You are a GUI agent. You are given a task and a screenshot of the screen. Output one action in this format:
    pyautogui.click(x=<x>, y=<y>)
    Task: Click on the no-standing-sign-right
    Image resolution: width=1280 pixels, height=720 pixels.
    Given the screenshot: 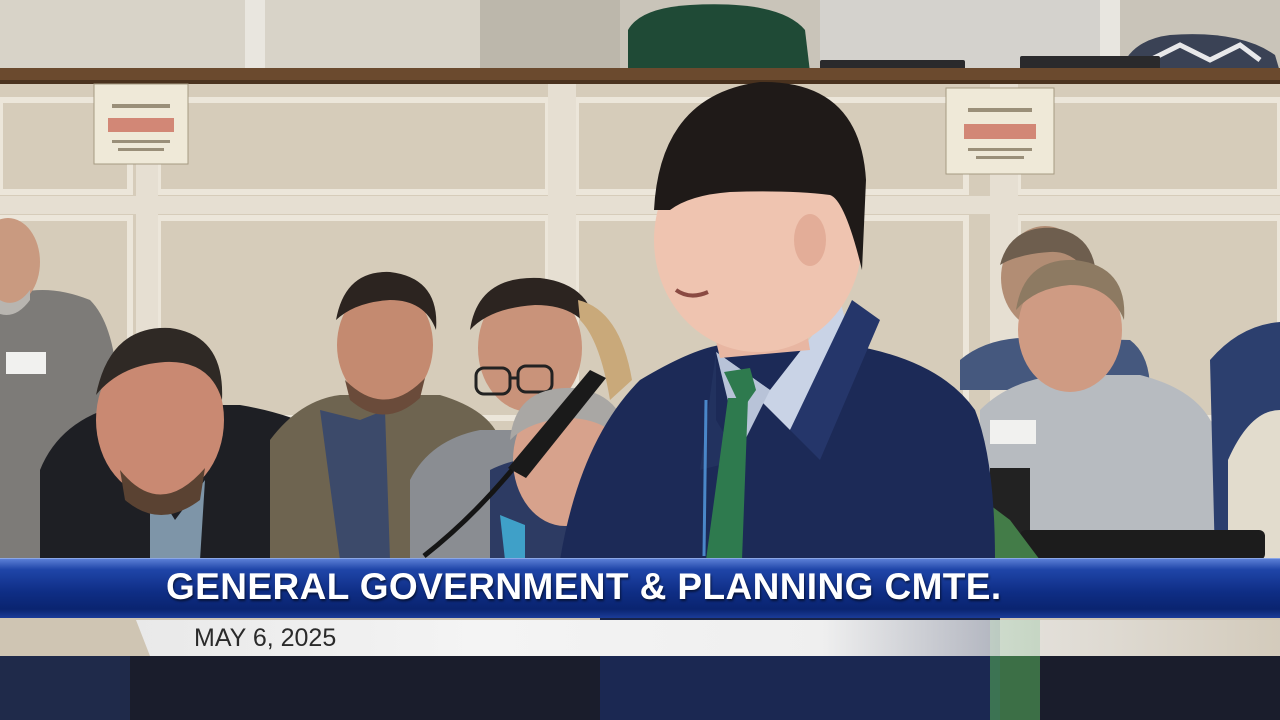 What is the action you would take?
    pyautogui.click(x=1000, y=131)
    